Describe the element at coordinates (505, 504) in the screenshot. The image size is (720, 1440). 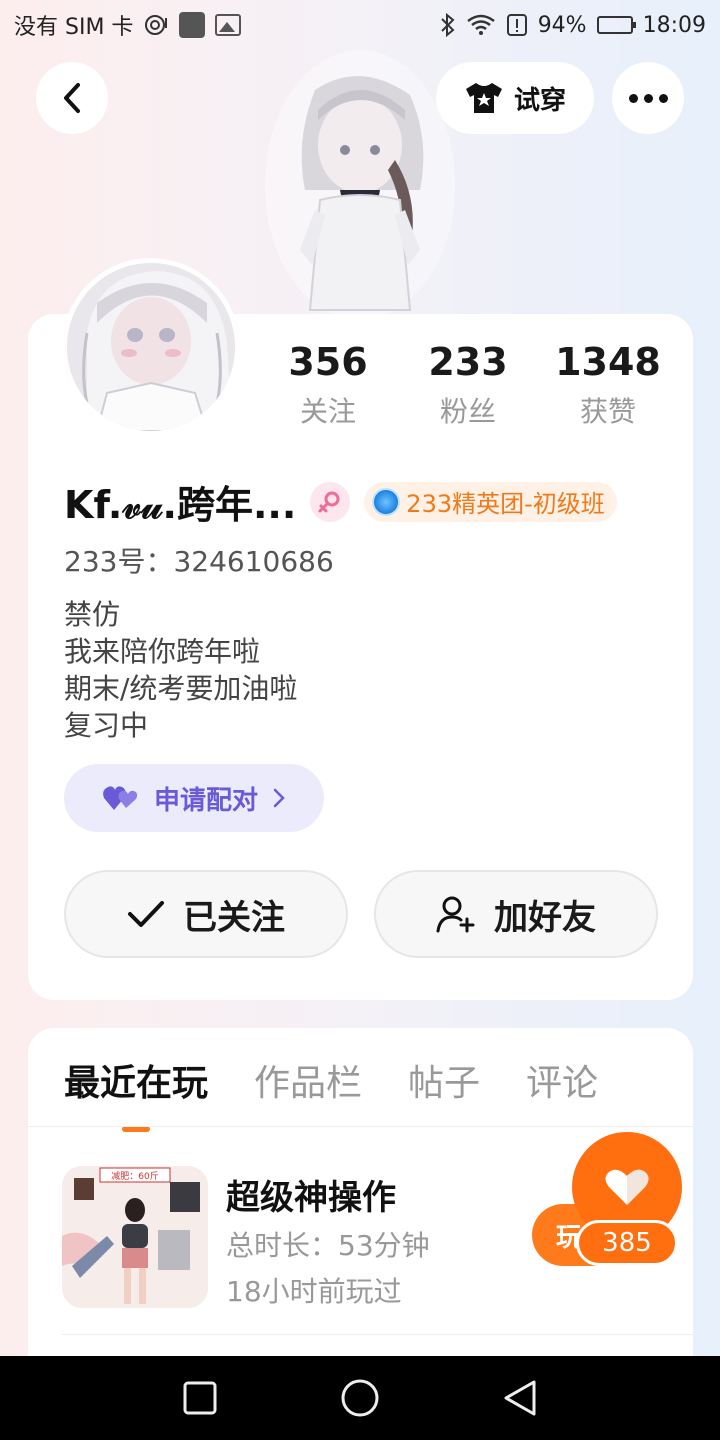
I see `rank-label: 233精英团-初级班` at that location.